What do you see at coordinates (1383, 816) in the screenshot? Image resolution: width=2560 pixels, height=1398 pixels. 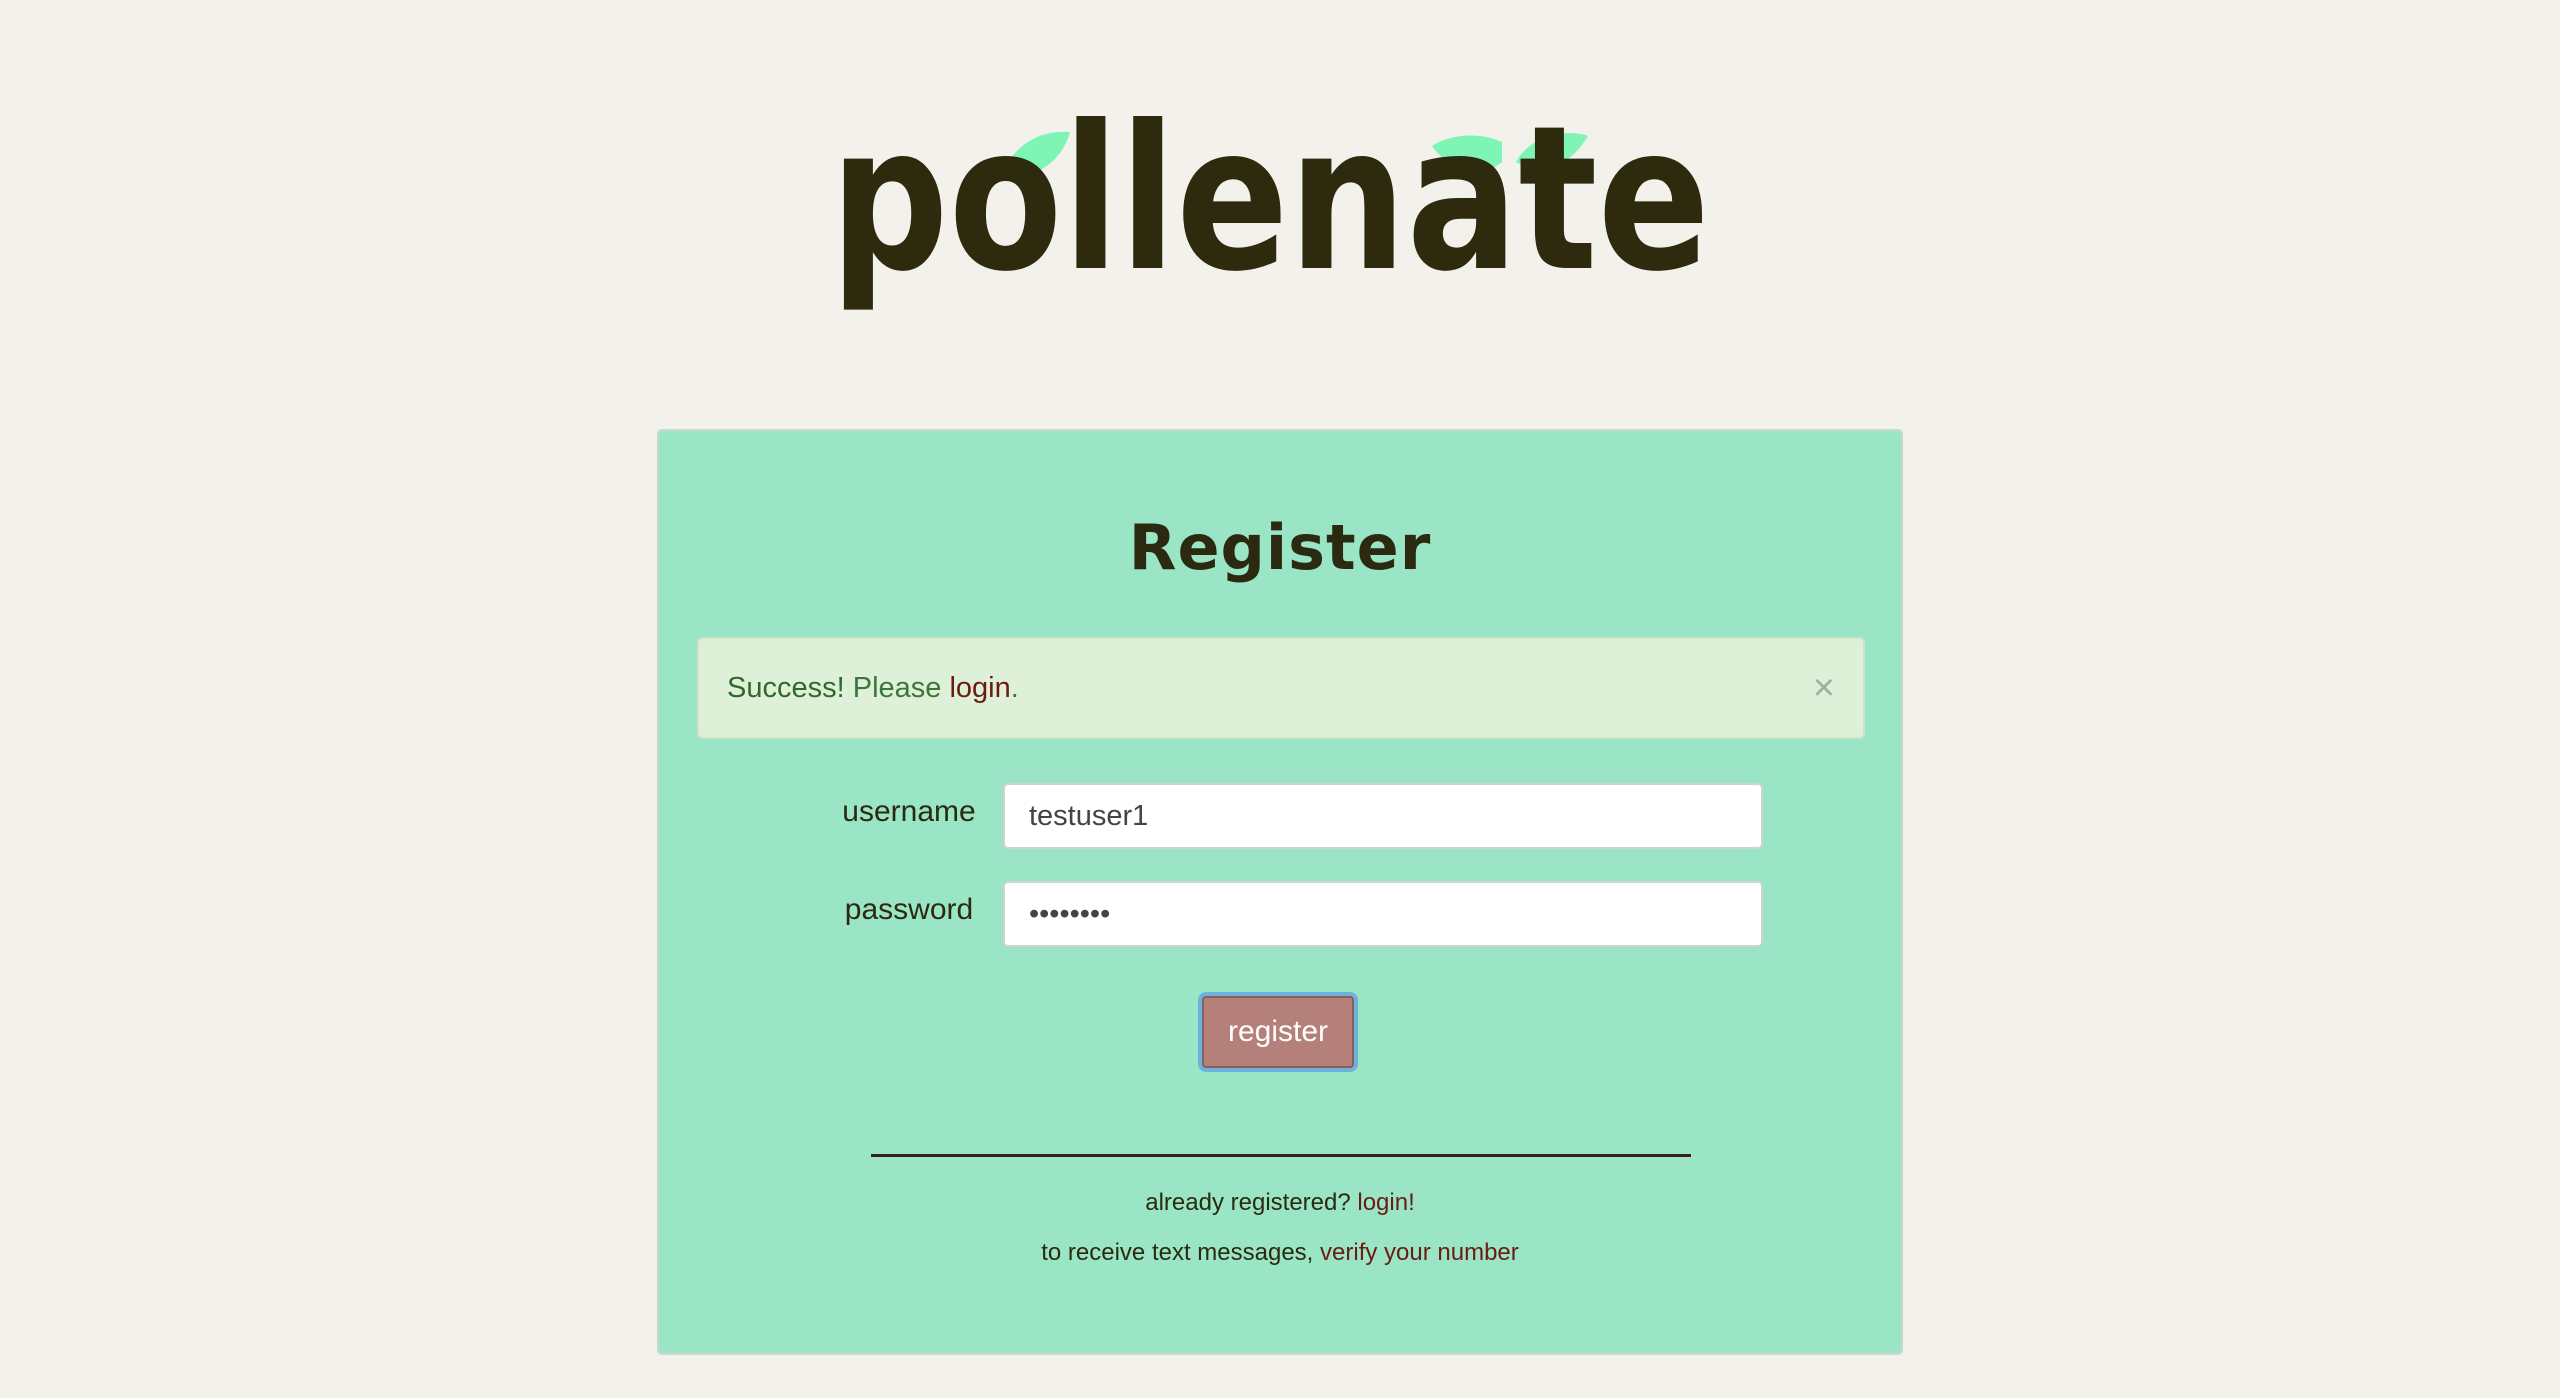 I see `username-input` at bounding box center [1383, 816].